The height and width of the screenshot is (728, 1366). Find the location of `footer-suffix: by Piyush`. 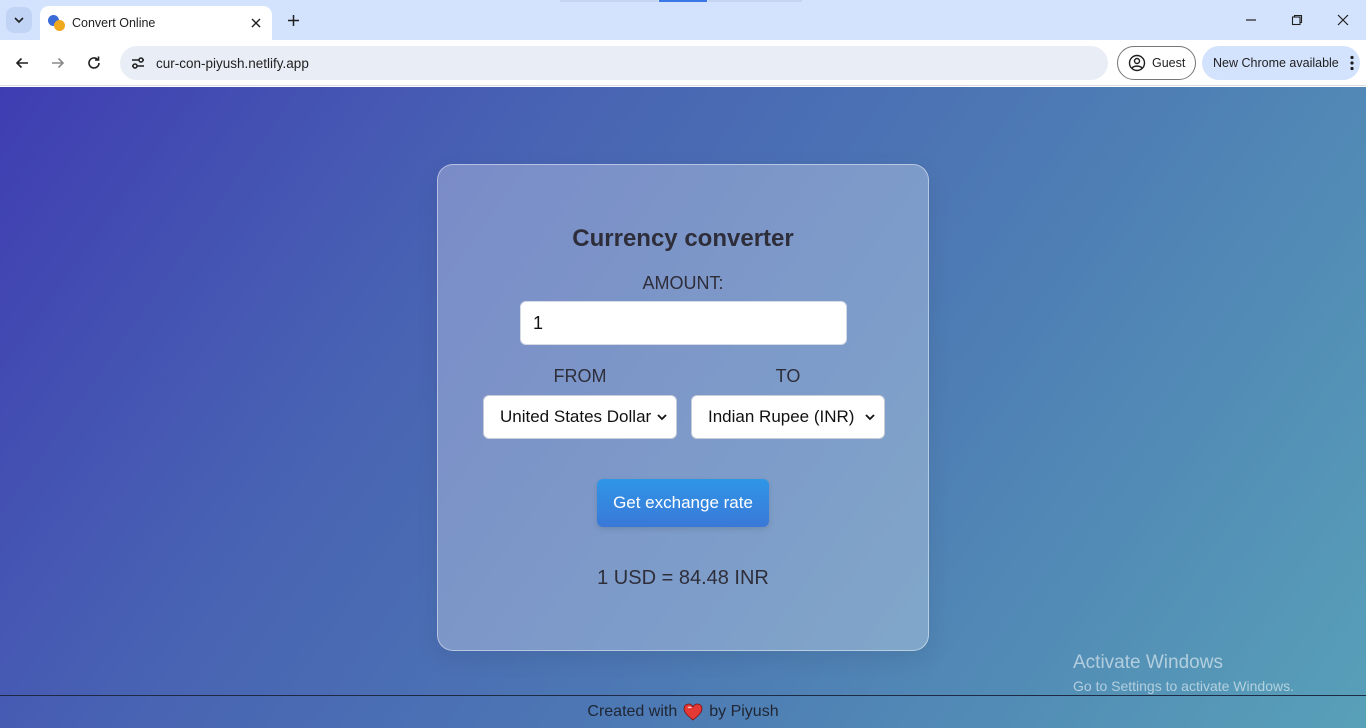

footer-suffix: by Piyush is located at coordinates (744, 711).